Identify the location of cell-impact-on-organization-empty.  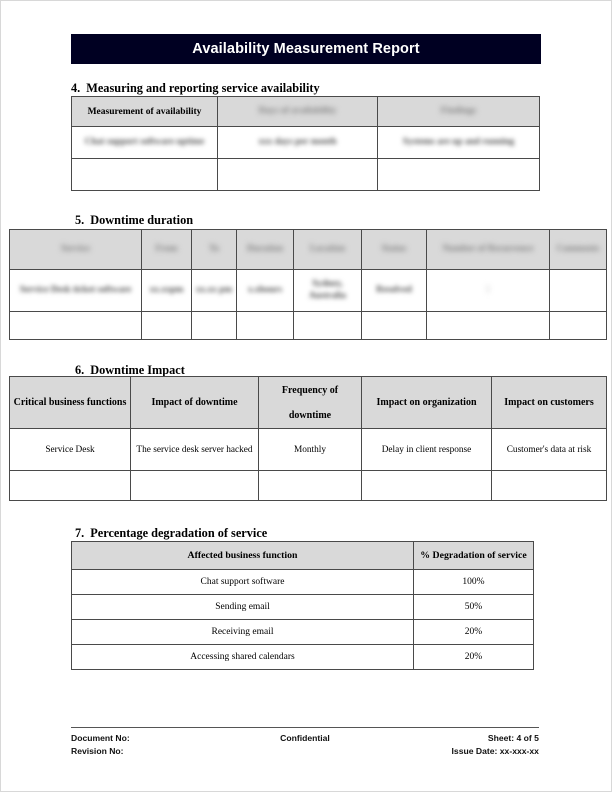
(426, 485).